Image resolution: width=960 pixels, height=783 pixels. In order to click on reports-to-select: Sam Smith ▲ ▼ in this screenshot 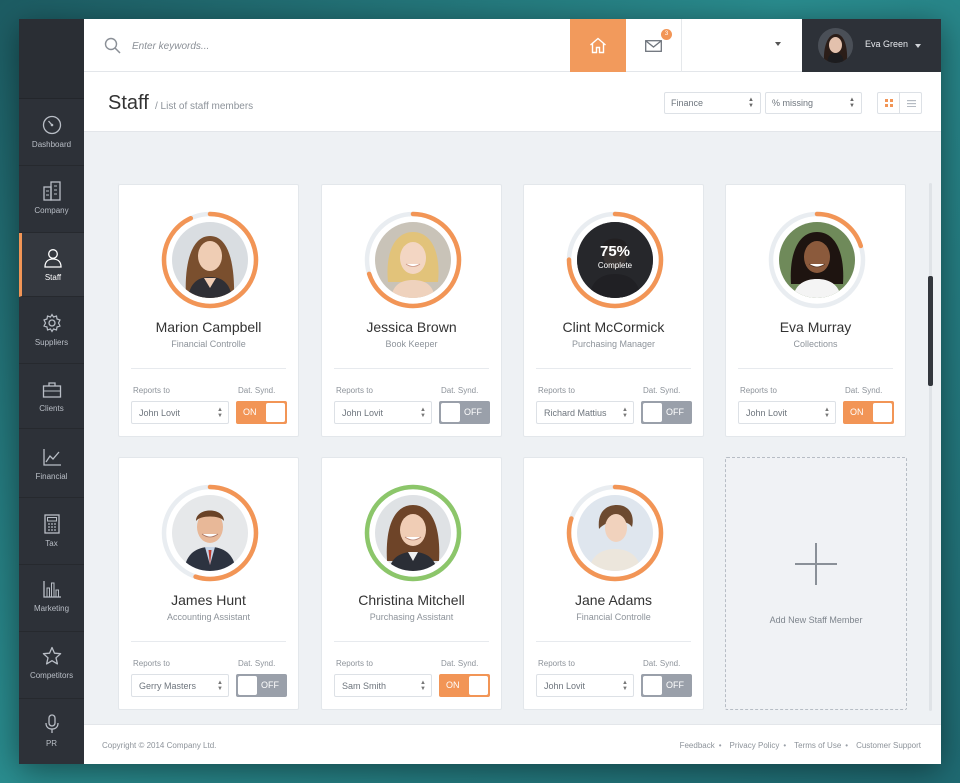, I will do `click(383, 685)`.